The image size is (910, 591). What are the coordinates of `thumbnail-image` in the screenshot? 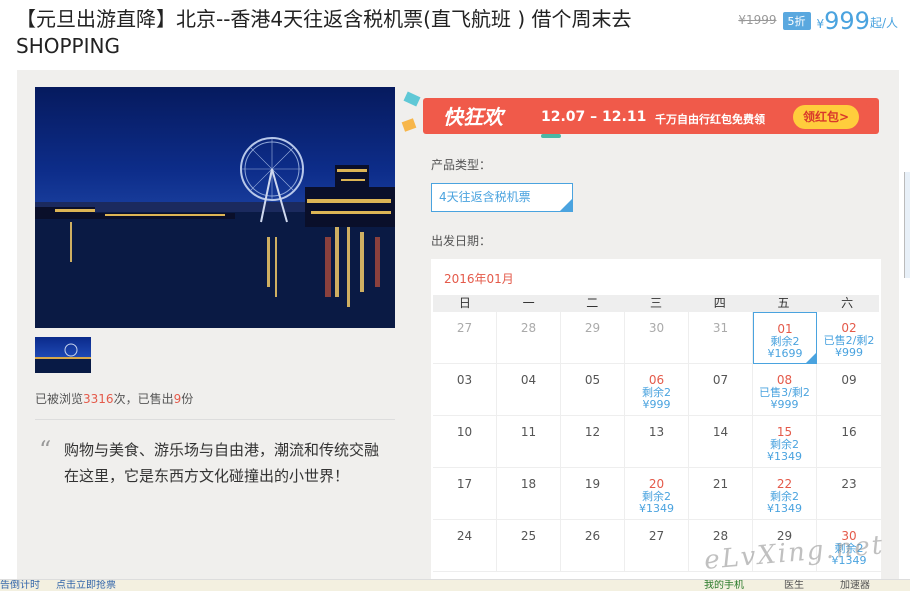 It's located at (63, 358).